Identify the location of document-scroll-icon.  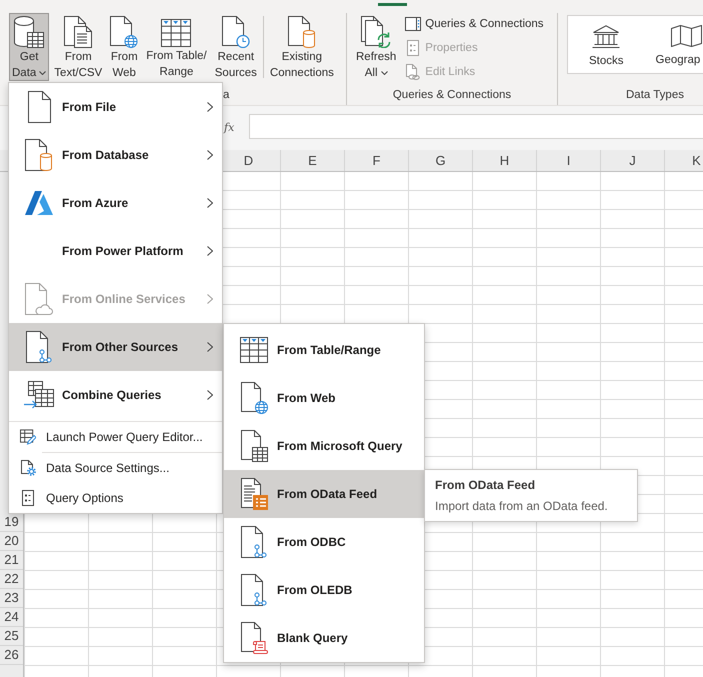
(254, 638).